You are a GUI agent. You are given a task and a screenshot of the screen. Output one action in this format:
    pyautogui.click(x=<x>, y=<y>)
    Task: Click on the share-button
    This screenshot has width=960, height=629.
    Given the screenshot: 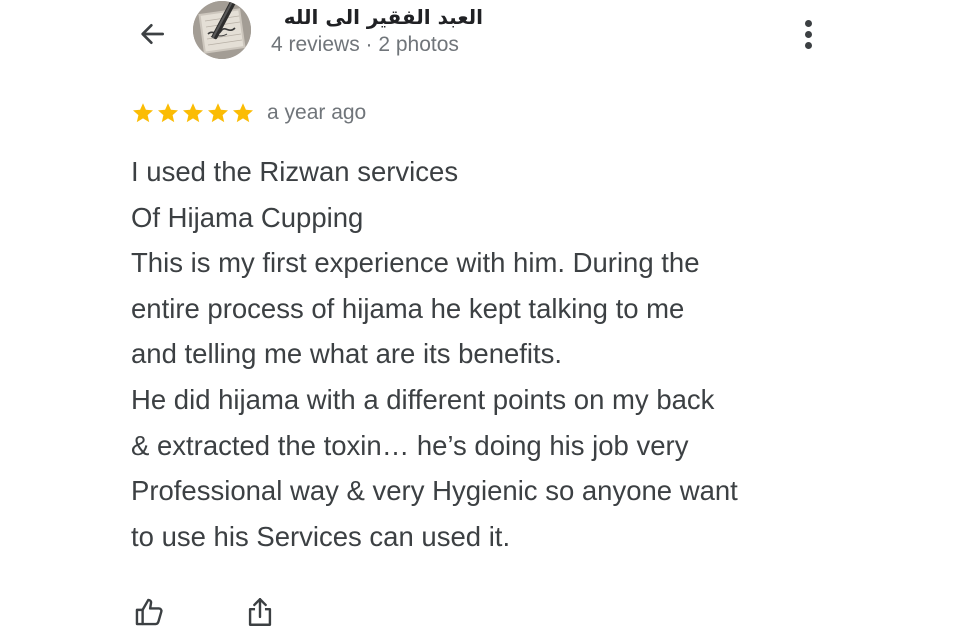 What is the action you would take?
    pyautogui.click(x=260, y=611)
    